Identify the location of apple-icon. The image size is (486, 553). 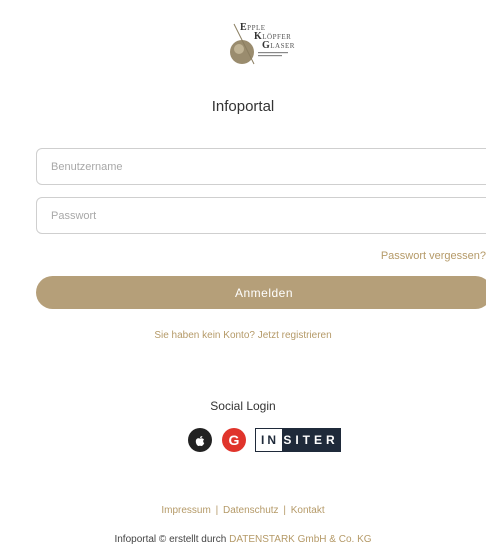
(200, 441).